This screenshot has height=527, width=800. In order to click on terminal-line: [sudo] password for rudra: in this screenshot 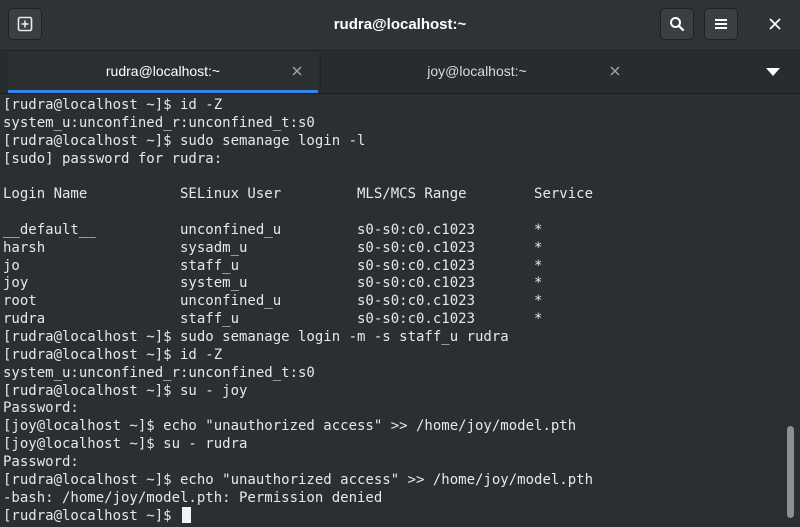, I will do `click(113, 158)`.